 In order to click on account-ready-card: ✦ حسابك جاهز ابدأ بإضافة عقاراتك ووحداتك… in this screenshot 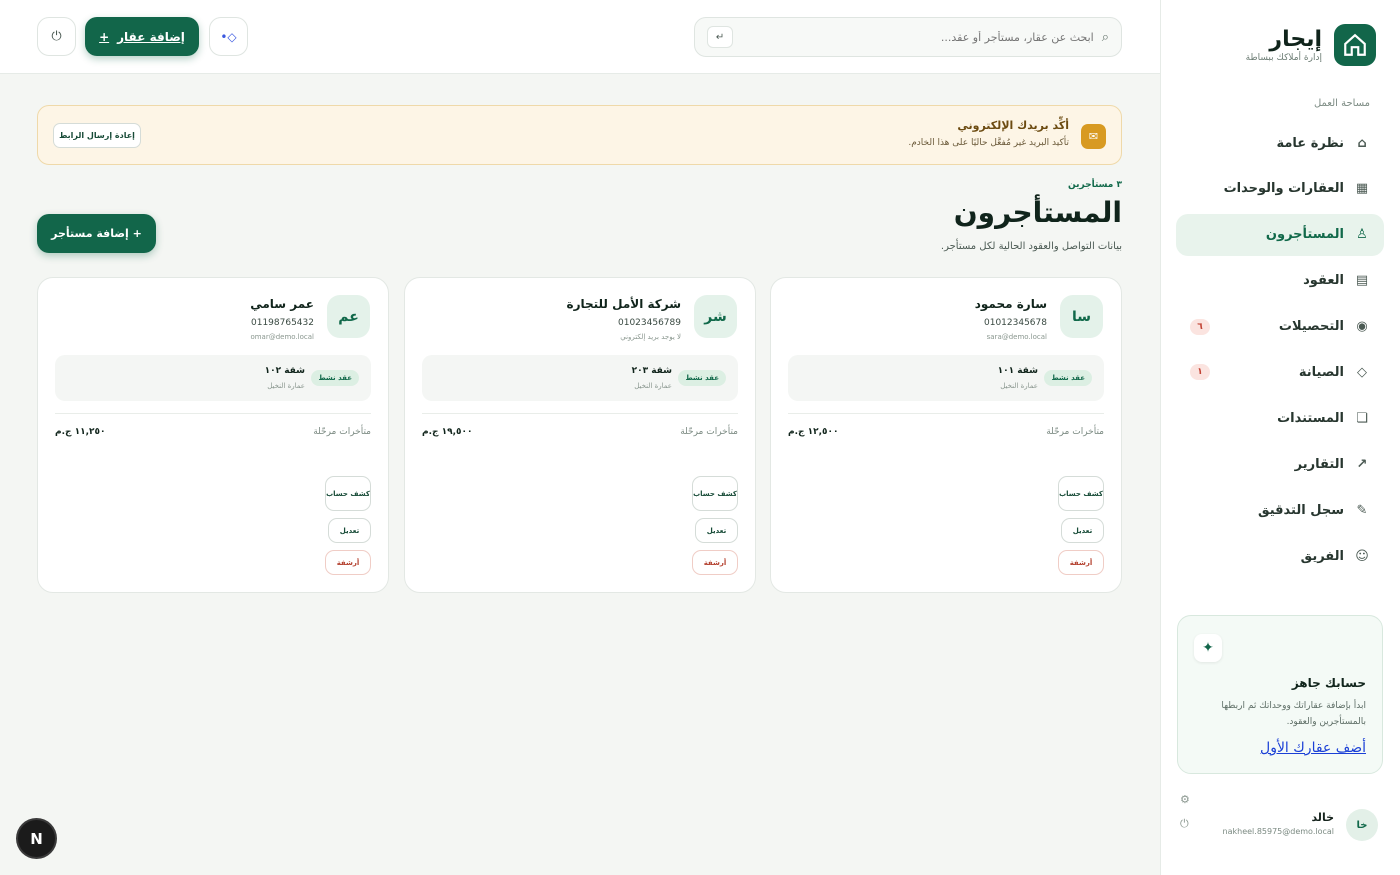, I will do `click(1280, 694)`.